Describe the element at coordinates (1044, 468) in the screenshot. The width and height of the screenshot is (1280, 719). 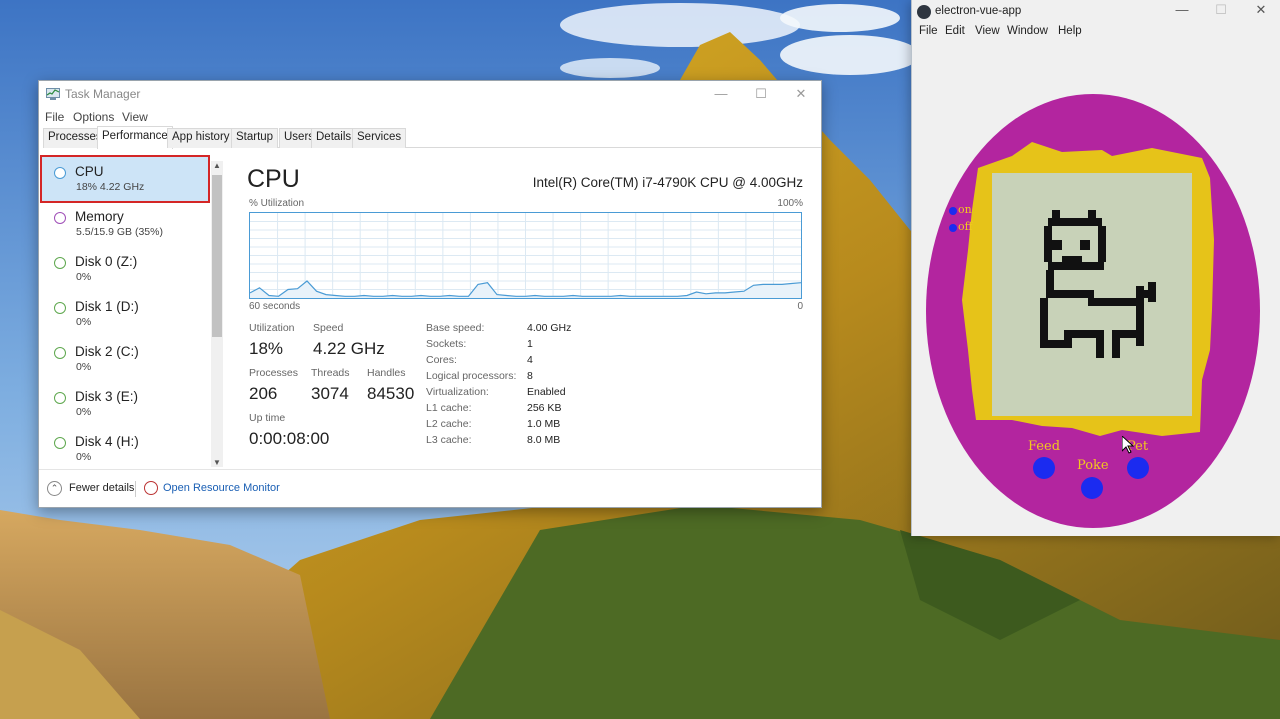
I see `feed-button` at that location.